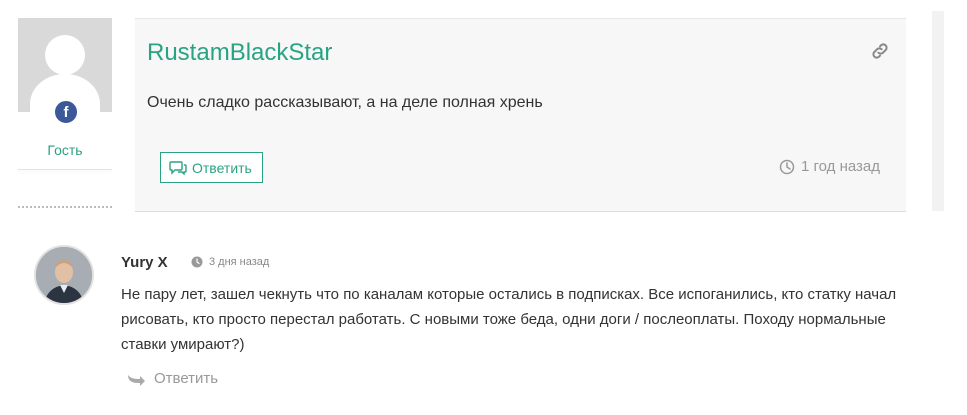 This screenshot has width=967, height=415. I want to click on link-icon, so click(880, 51).